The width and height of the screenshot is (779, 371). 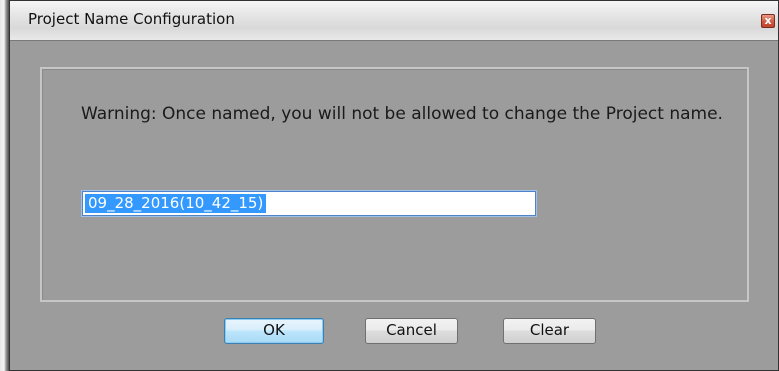 What do you see at coordinates (176, 203) in the screenshot?
I see `project-name-value: 09_28_2016(10_42_15)` at bounding box center [176, 203].